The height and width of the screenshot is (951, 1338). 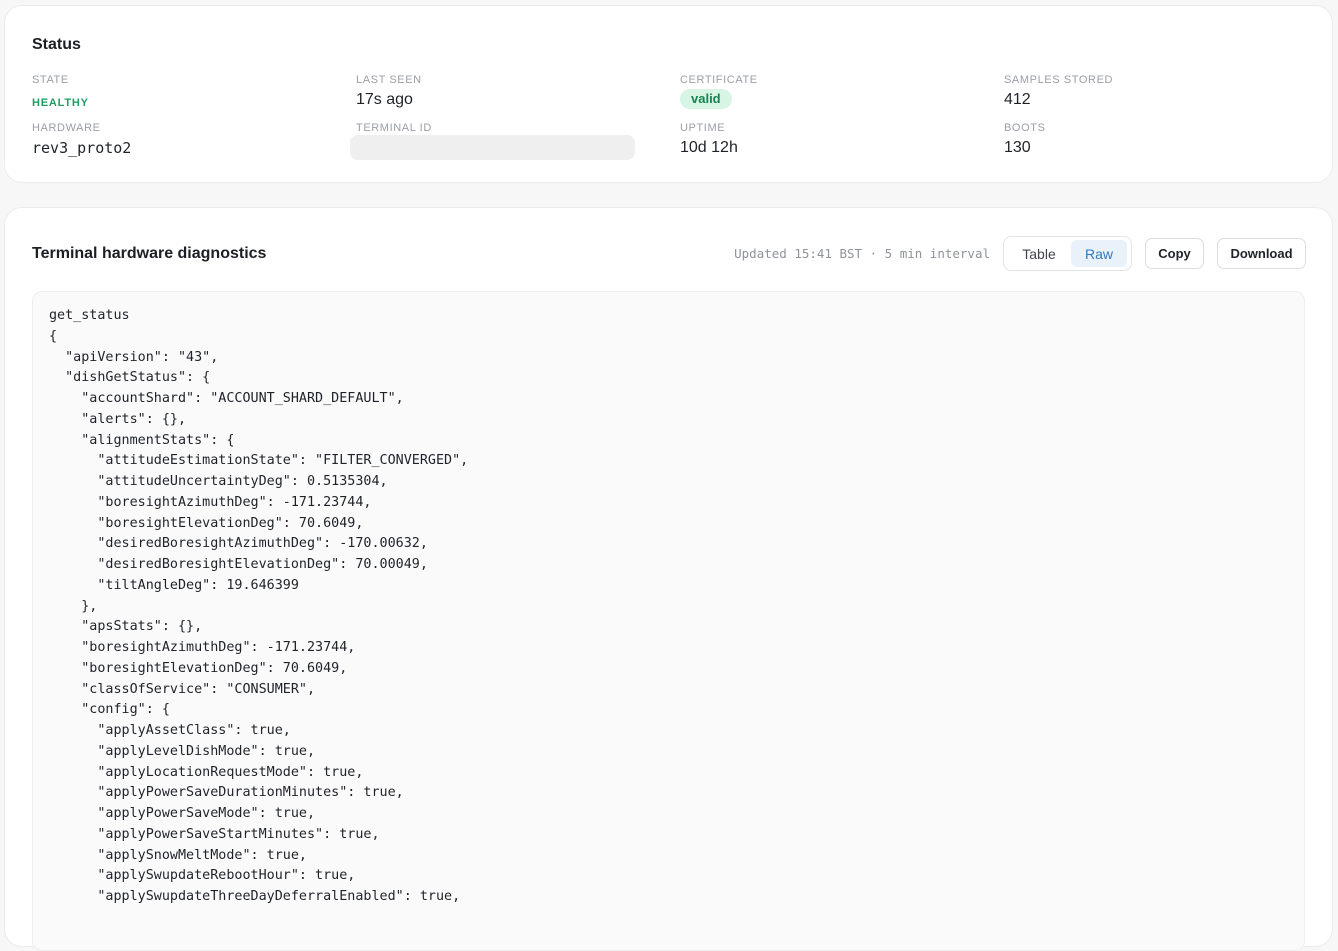 I want to click on terminal-id-label: TERMINAL ID, so click(x=394, y=128).